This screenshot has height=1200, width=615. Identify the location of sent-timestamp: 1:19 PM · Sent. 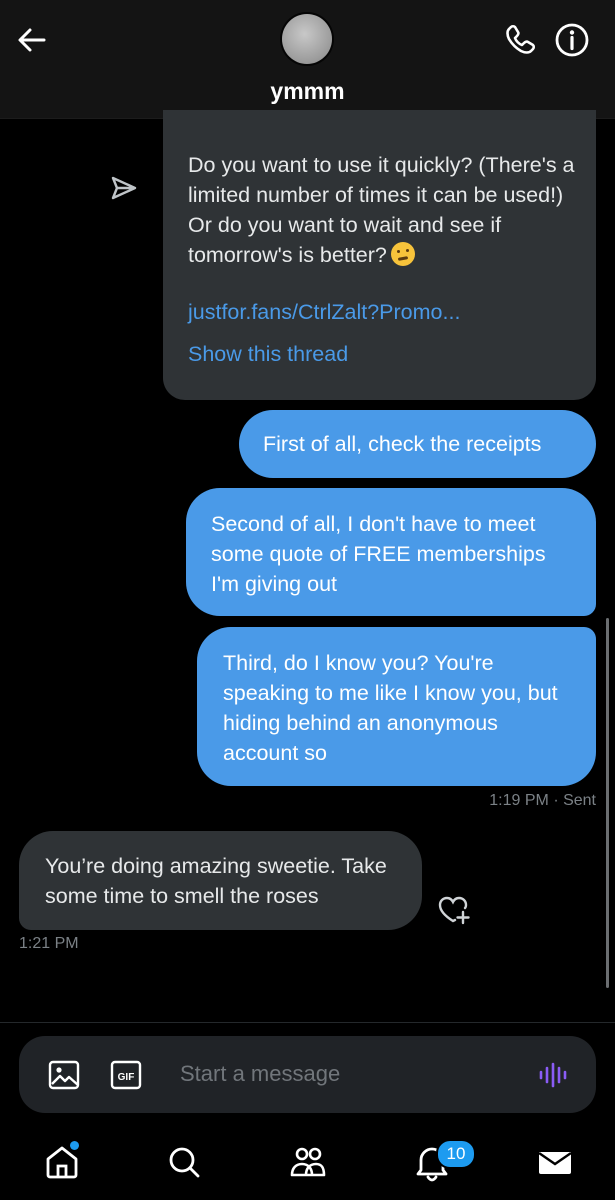
(542, 800).